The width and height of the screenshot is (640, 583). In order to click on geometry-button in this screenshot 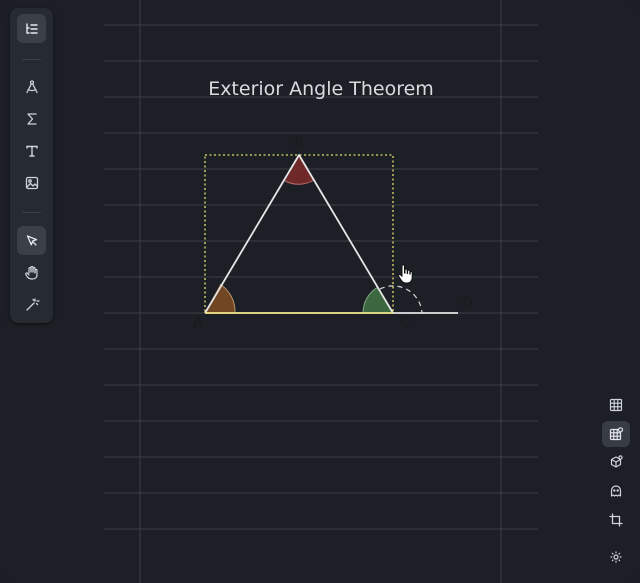, I will do `click(31, 86)`.